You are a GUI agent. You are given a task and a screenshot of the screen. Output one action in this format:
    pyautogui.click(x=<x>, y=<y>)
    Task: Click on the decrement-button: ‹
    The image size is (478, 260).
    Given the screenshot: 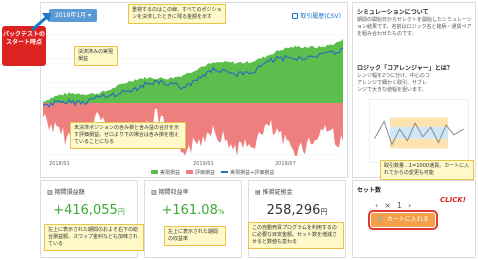 What is the action you would take?
    pyautogui.click(x=376, y=205)
    